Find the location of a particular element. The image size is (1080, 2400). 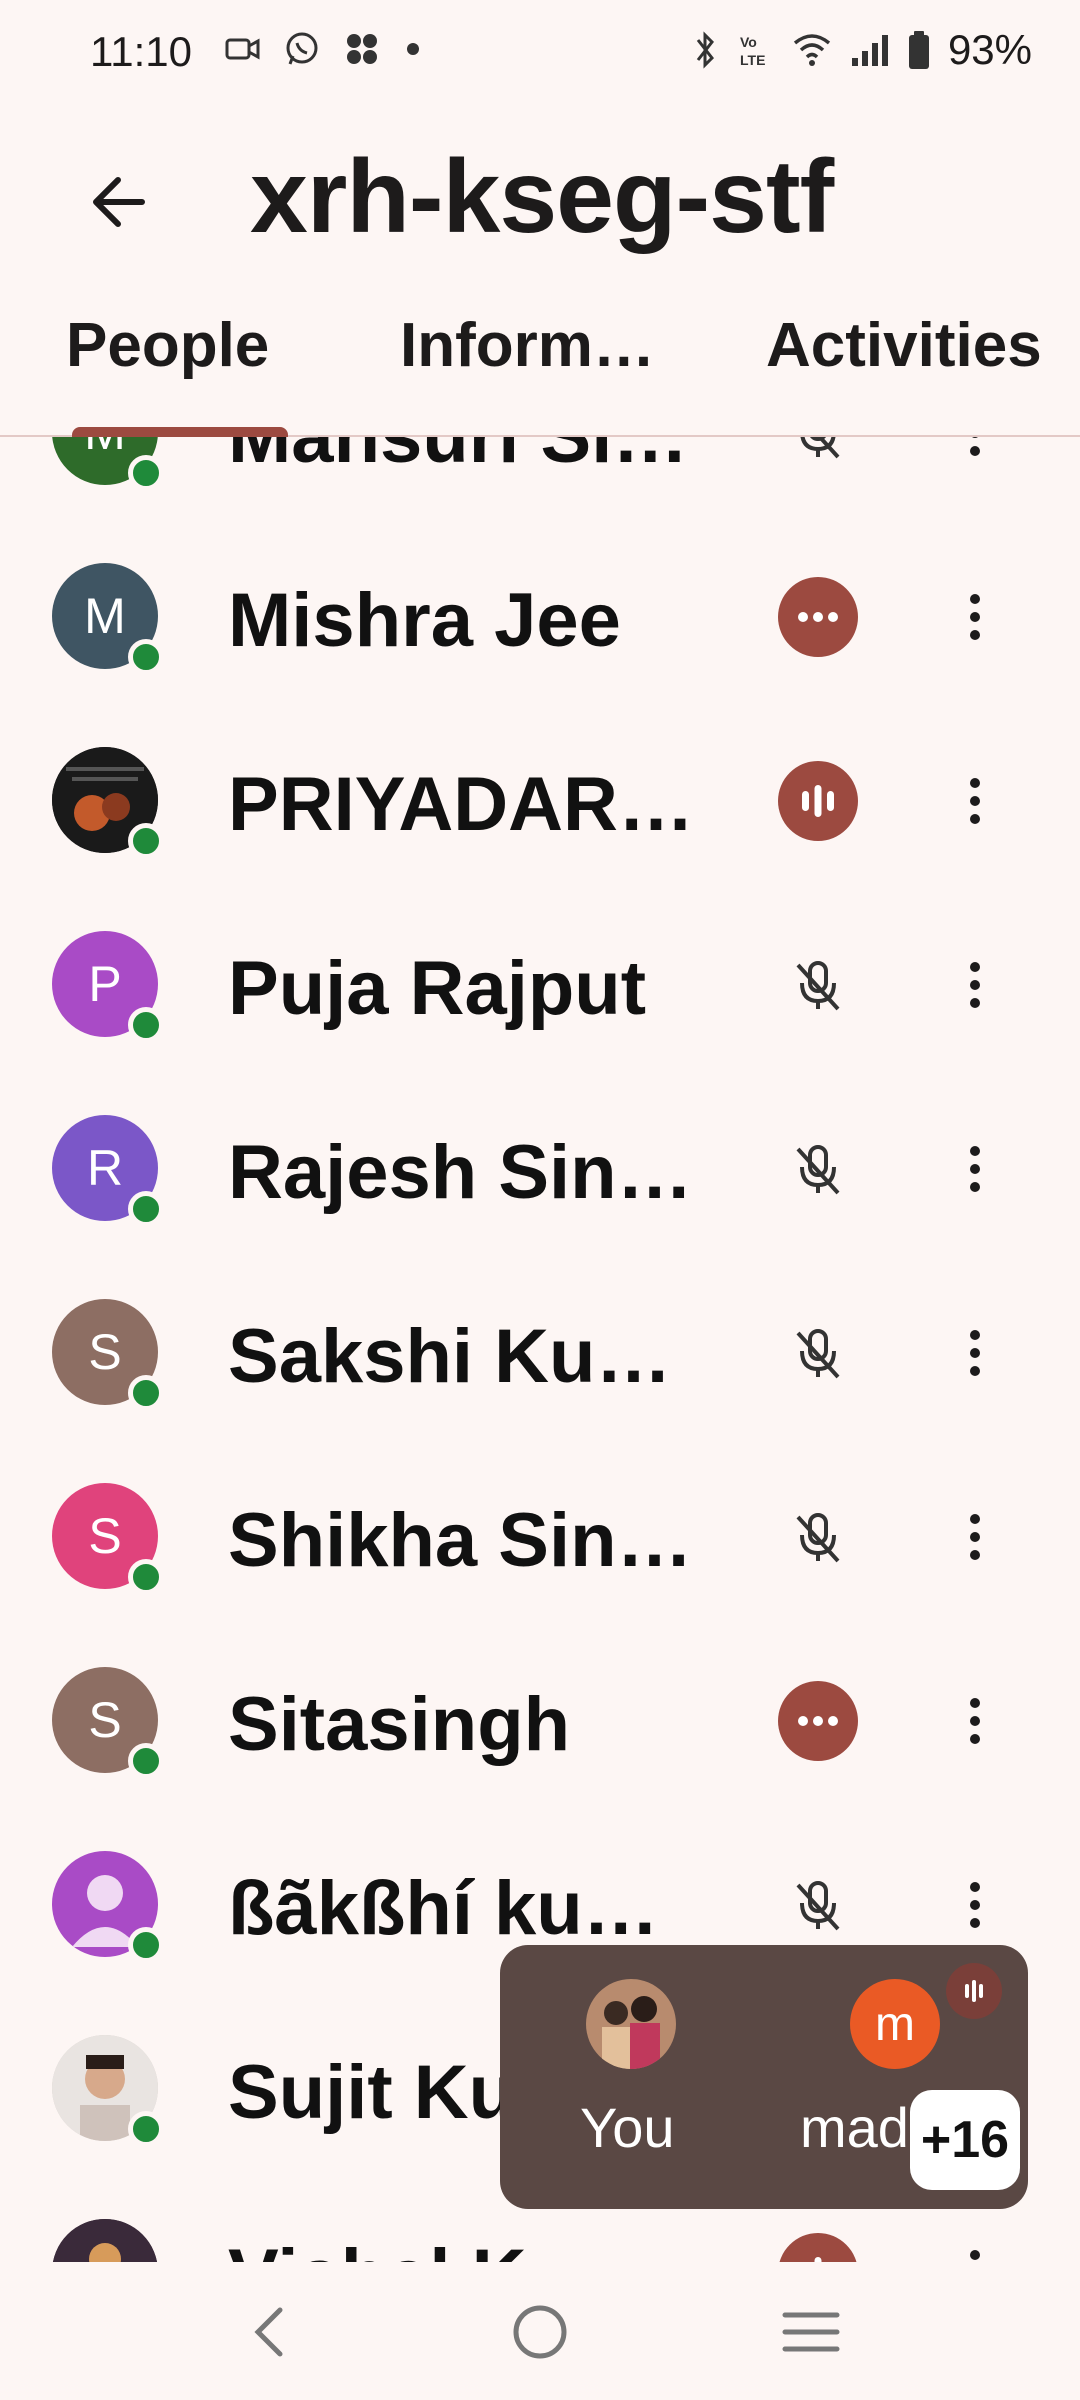

signal-icon is located at coordinates (870, 50).